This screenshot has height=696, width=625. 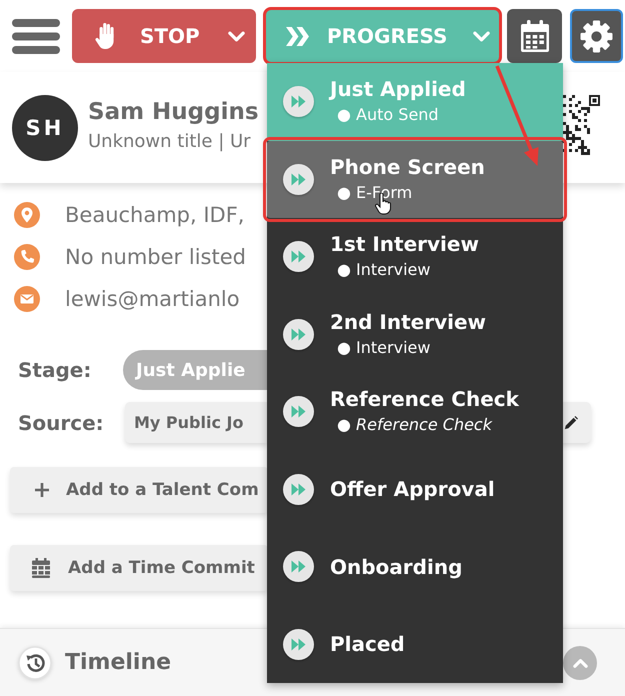 I want to click on settings-button, so click(x=596, y=36).